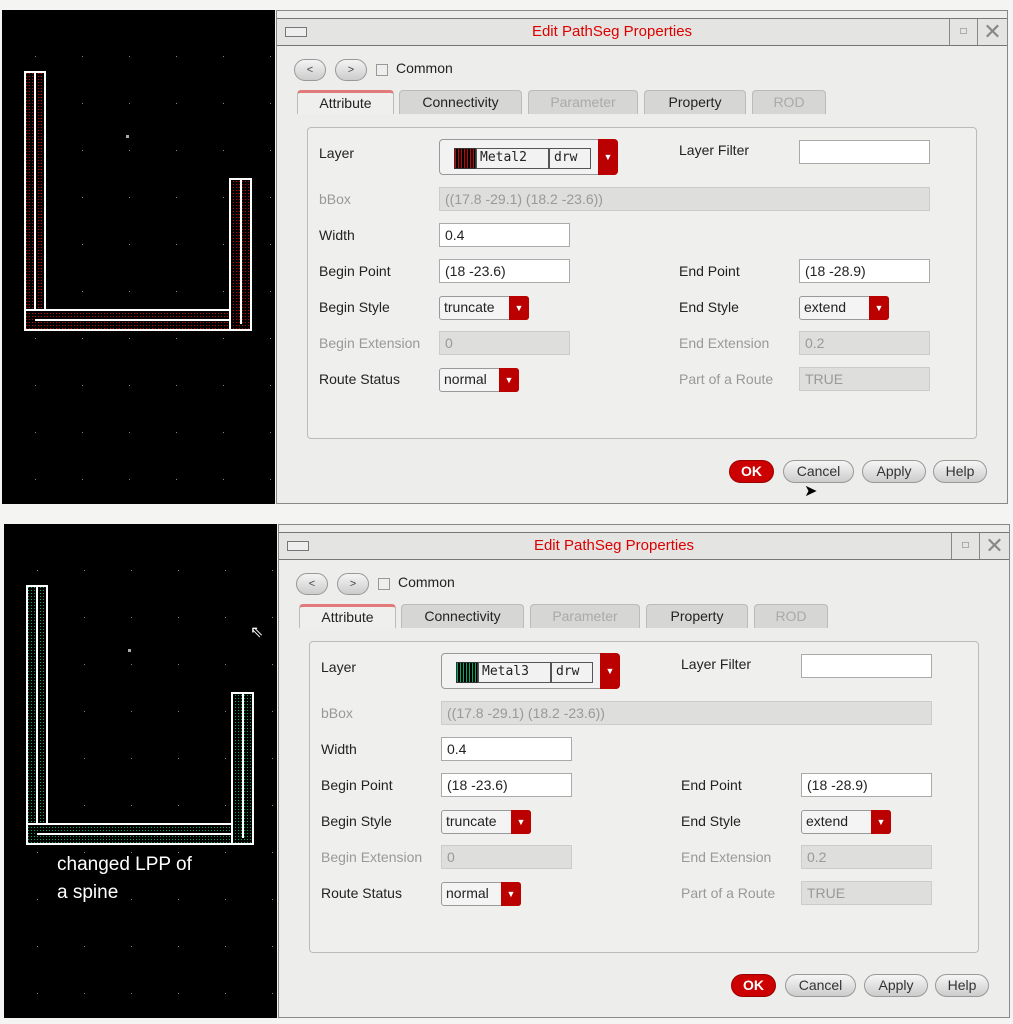  I want to click on begin-extension-label: Begin Extension, so click(372, 857).